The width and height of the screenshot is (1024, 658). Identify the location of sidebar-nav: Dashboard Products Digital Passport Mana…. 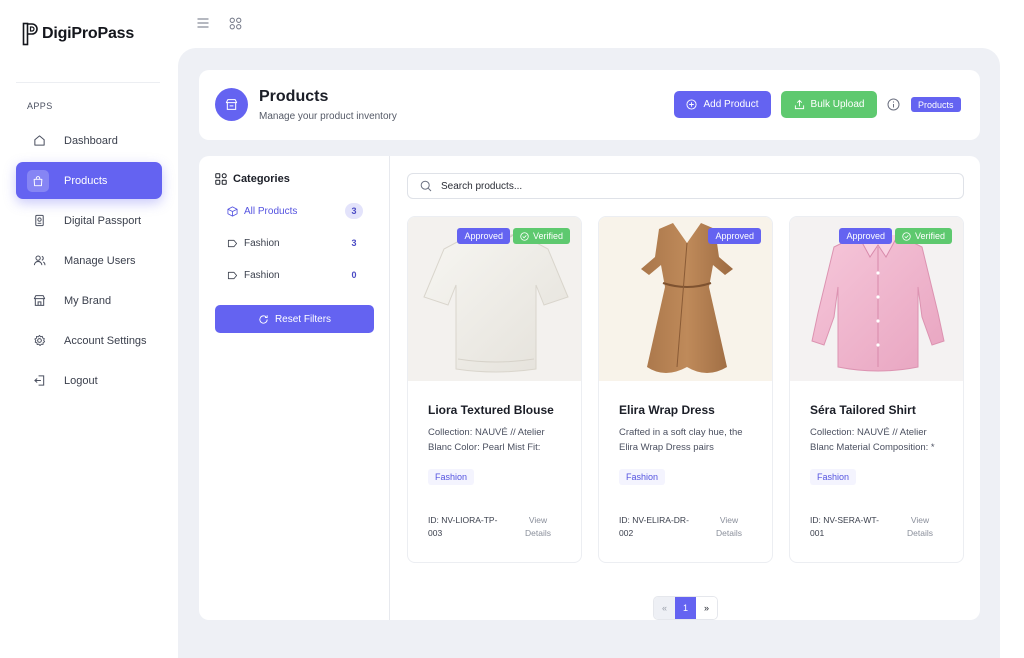
(89, 262).